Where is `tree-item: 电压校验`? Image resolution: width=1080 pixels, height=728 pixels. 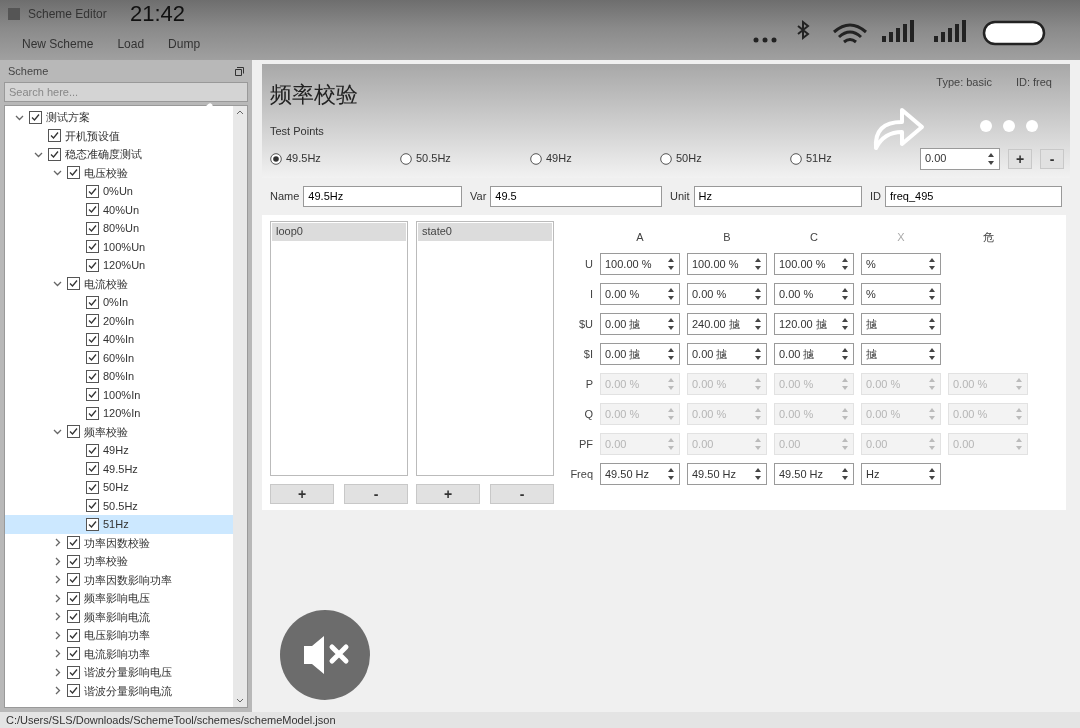 tree-item: 电压校验 is located at coordinates (119, 172).